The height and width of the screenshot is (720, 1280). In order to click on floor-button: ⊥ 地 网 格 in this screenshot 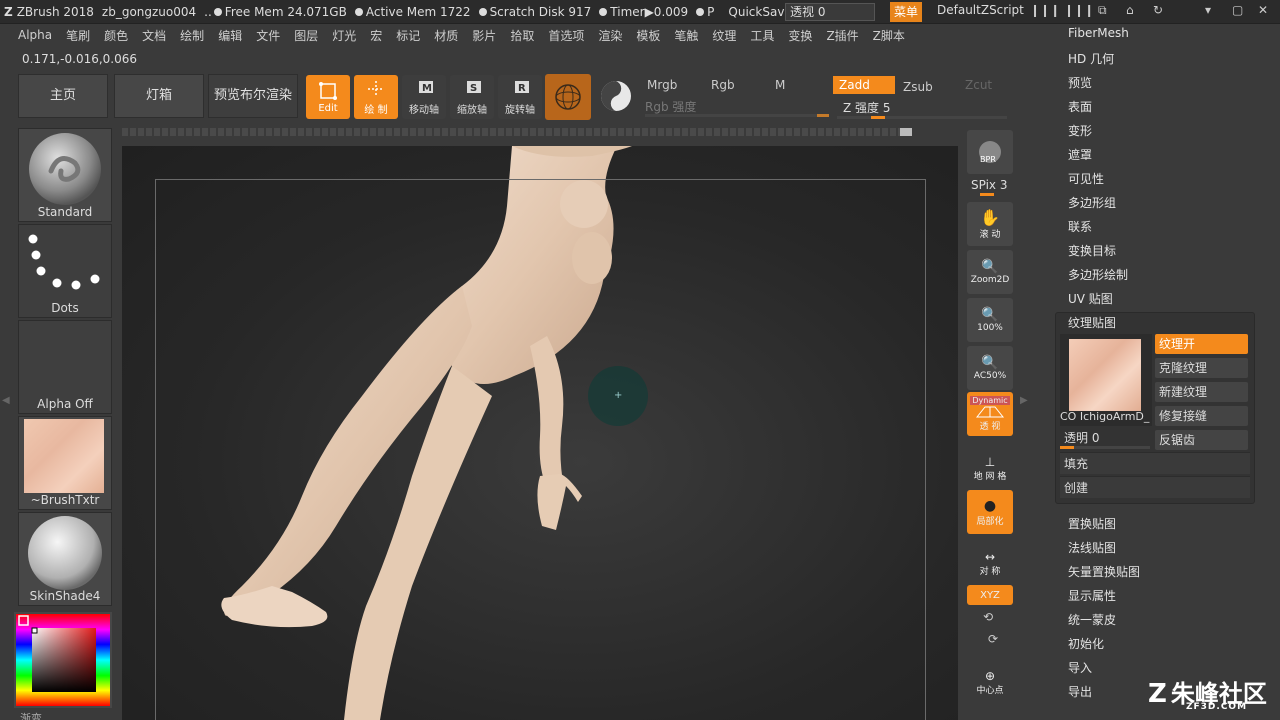, I will do `click(990, 468)`.